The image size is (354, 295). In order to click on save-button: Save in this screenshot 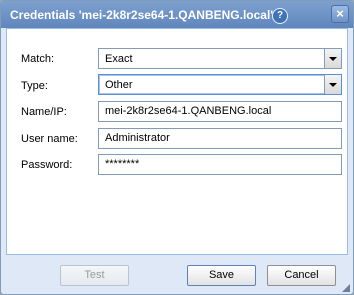, I will do `click(221, 275)`.